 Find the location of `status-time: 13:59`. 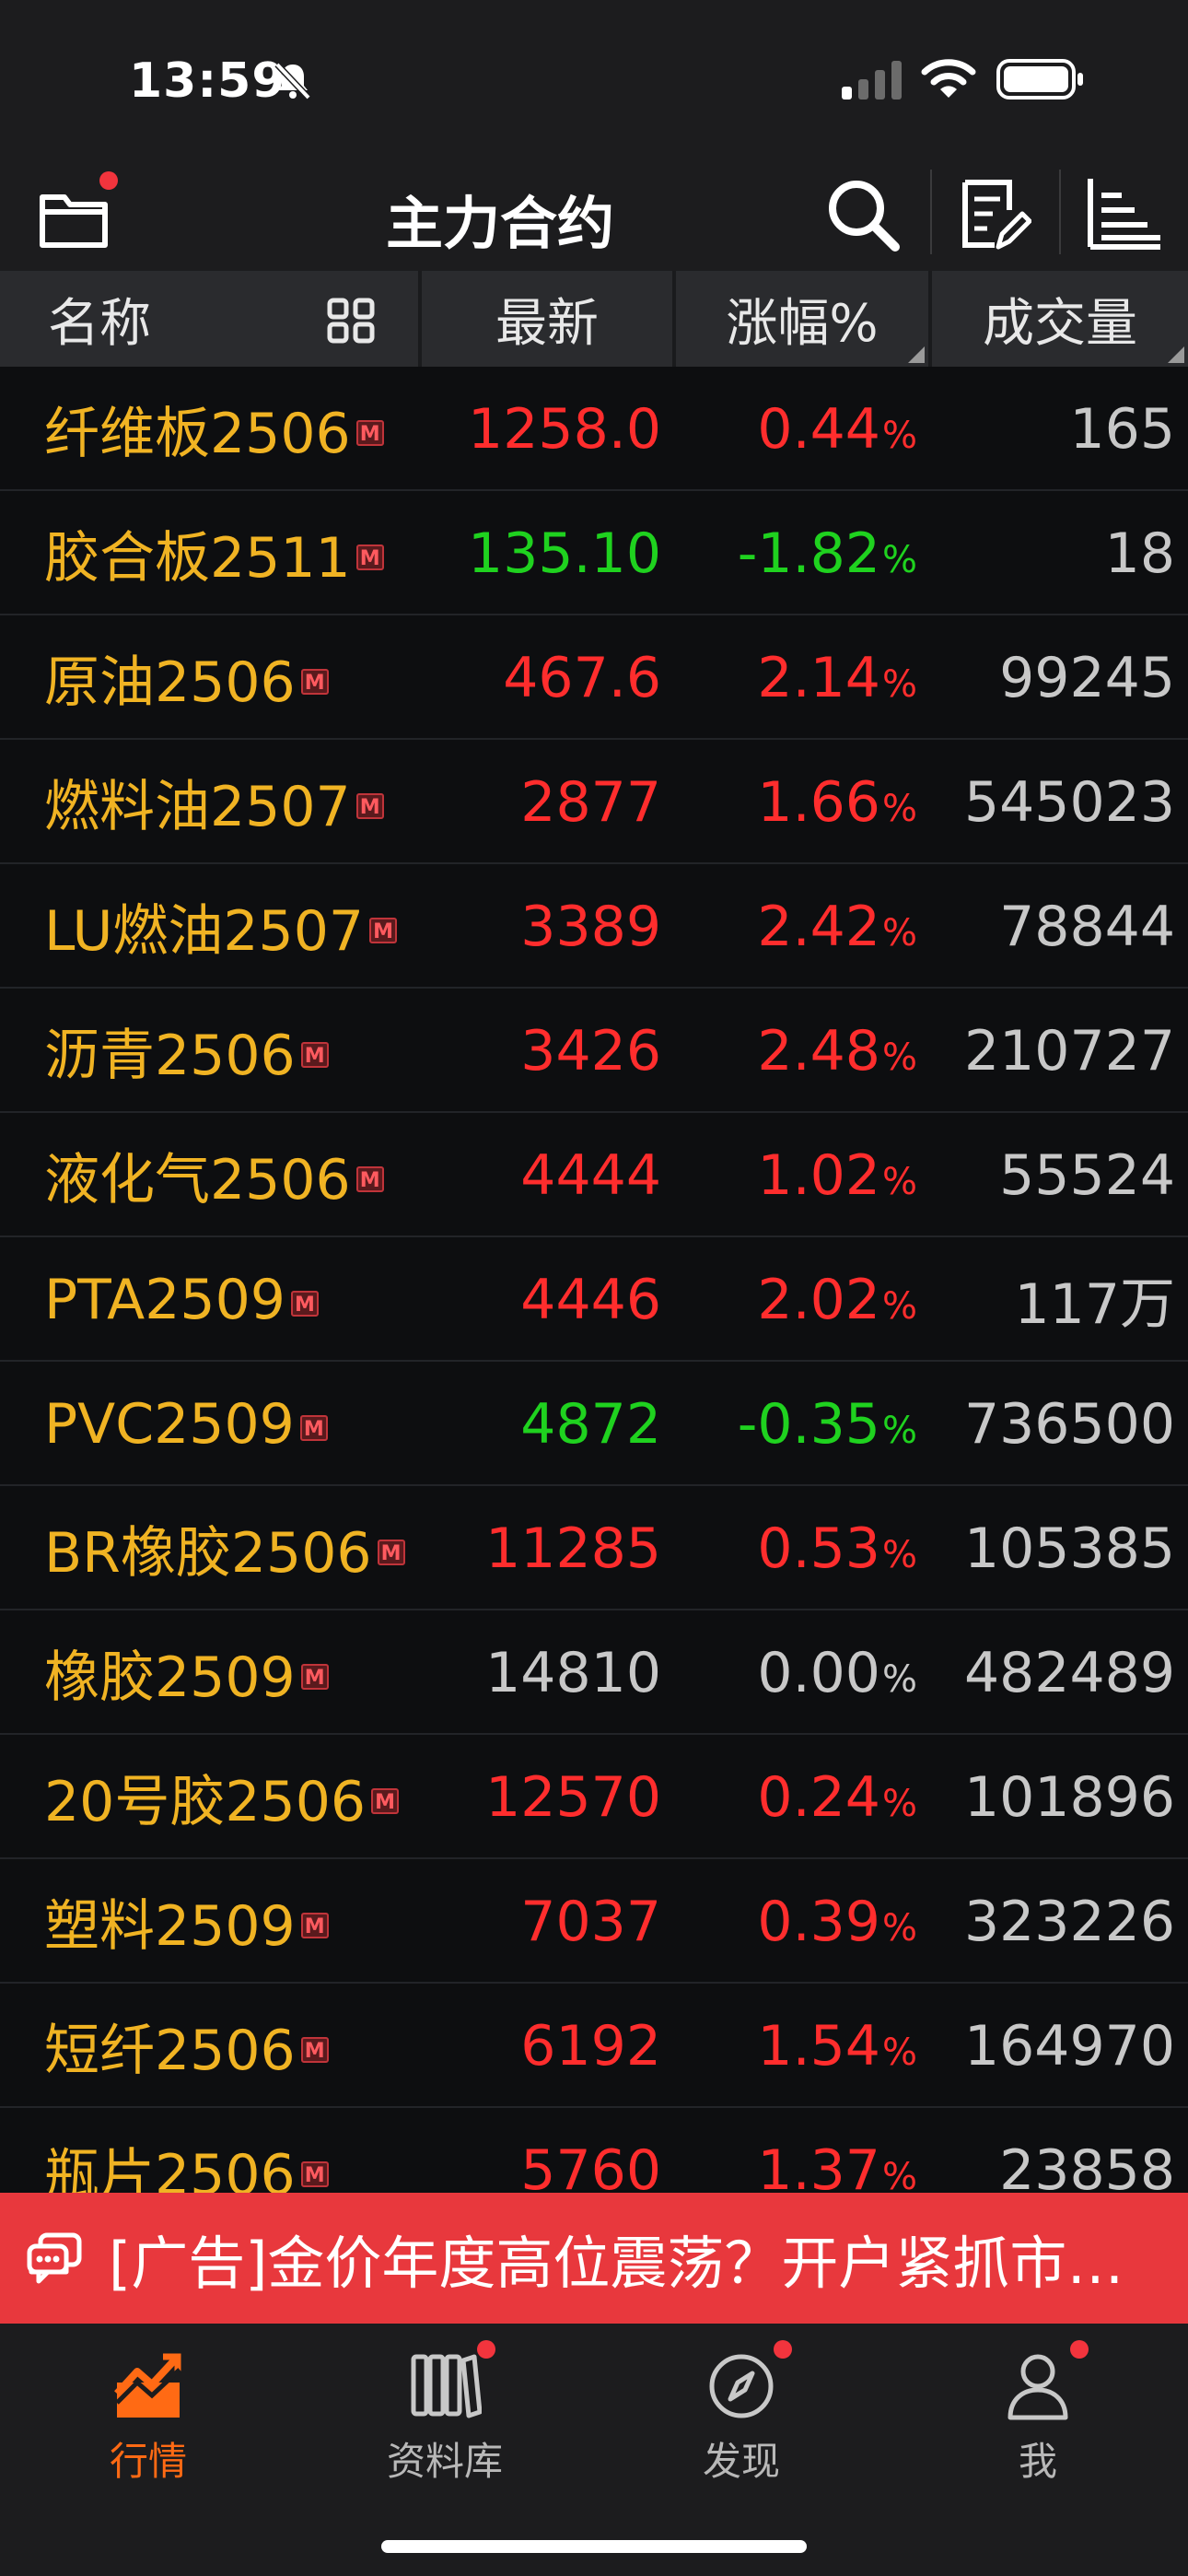

status-time: 13:59 is located at coordinates (207, 81).